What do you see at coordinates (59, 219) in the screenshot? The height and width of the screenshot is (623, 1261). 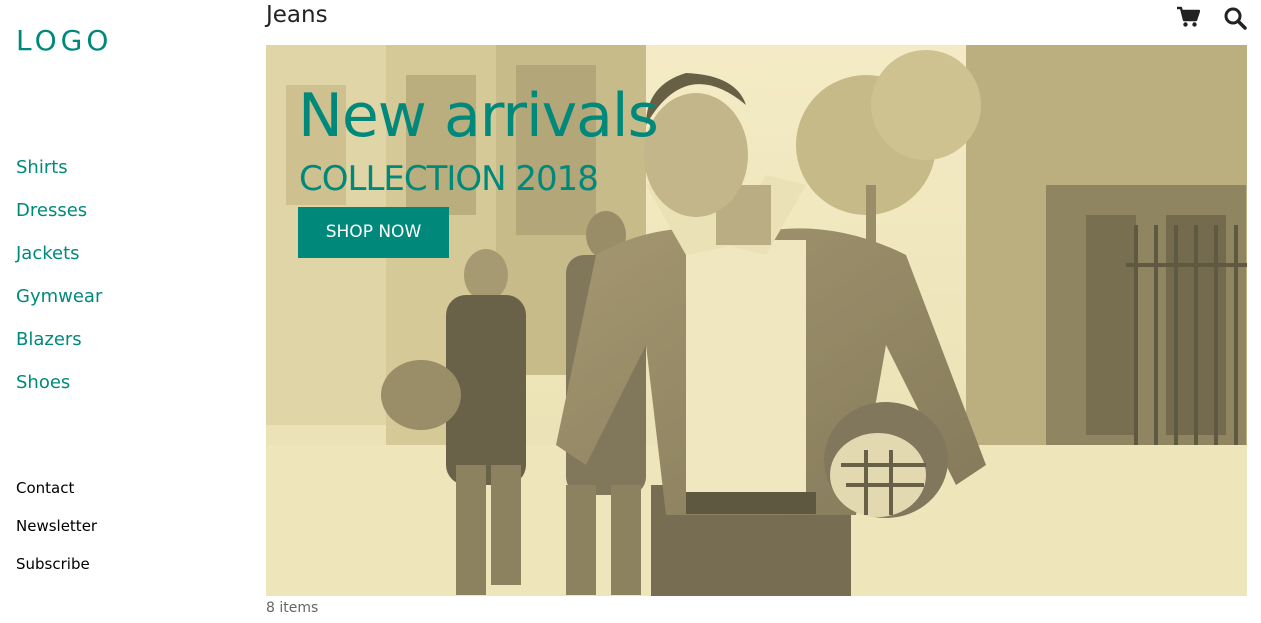 I see `sidebar-item-dresses: Dresses` at bounding box center [59, 219].